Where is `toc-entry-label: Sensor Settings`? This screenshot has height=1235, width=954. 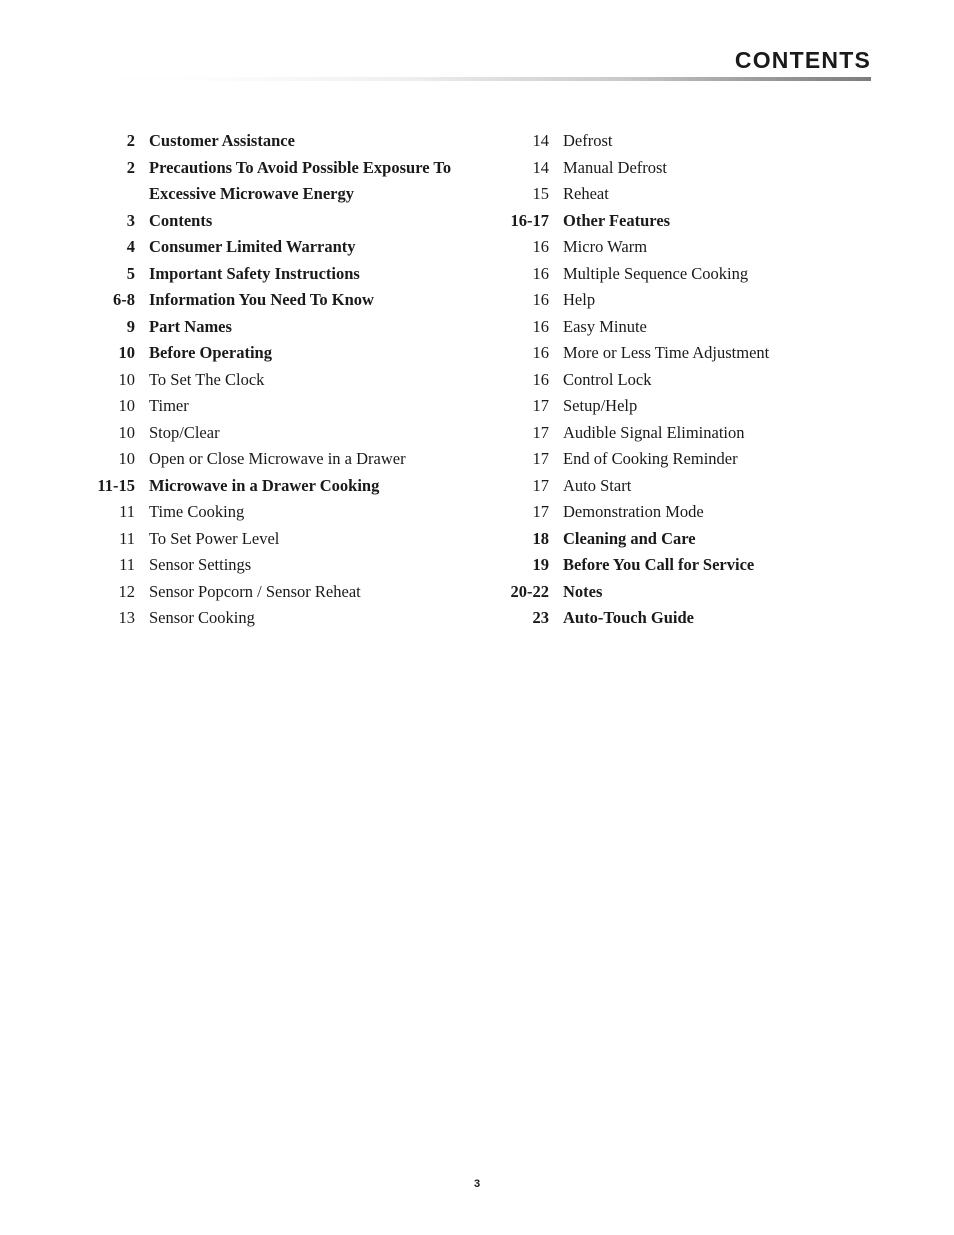 toc-entry-label: Sensor Settings is located at coordinates (193, 565).